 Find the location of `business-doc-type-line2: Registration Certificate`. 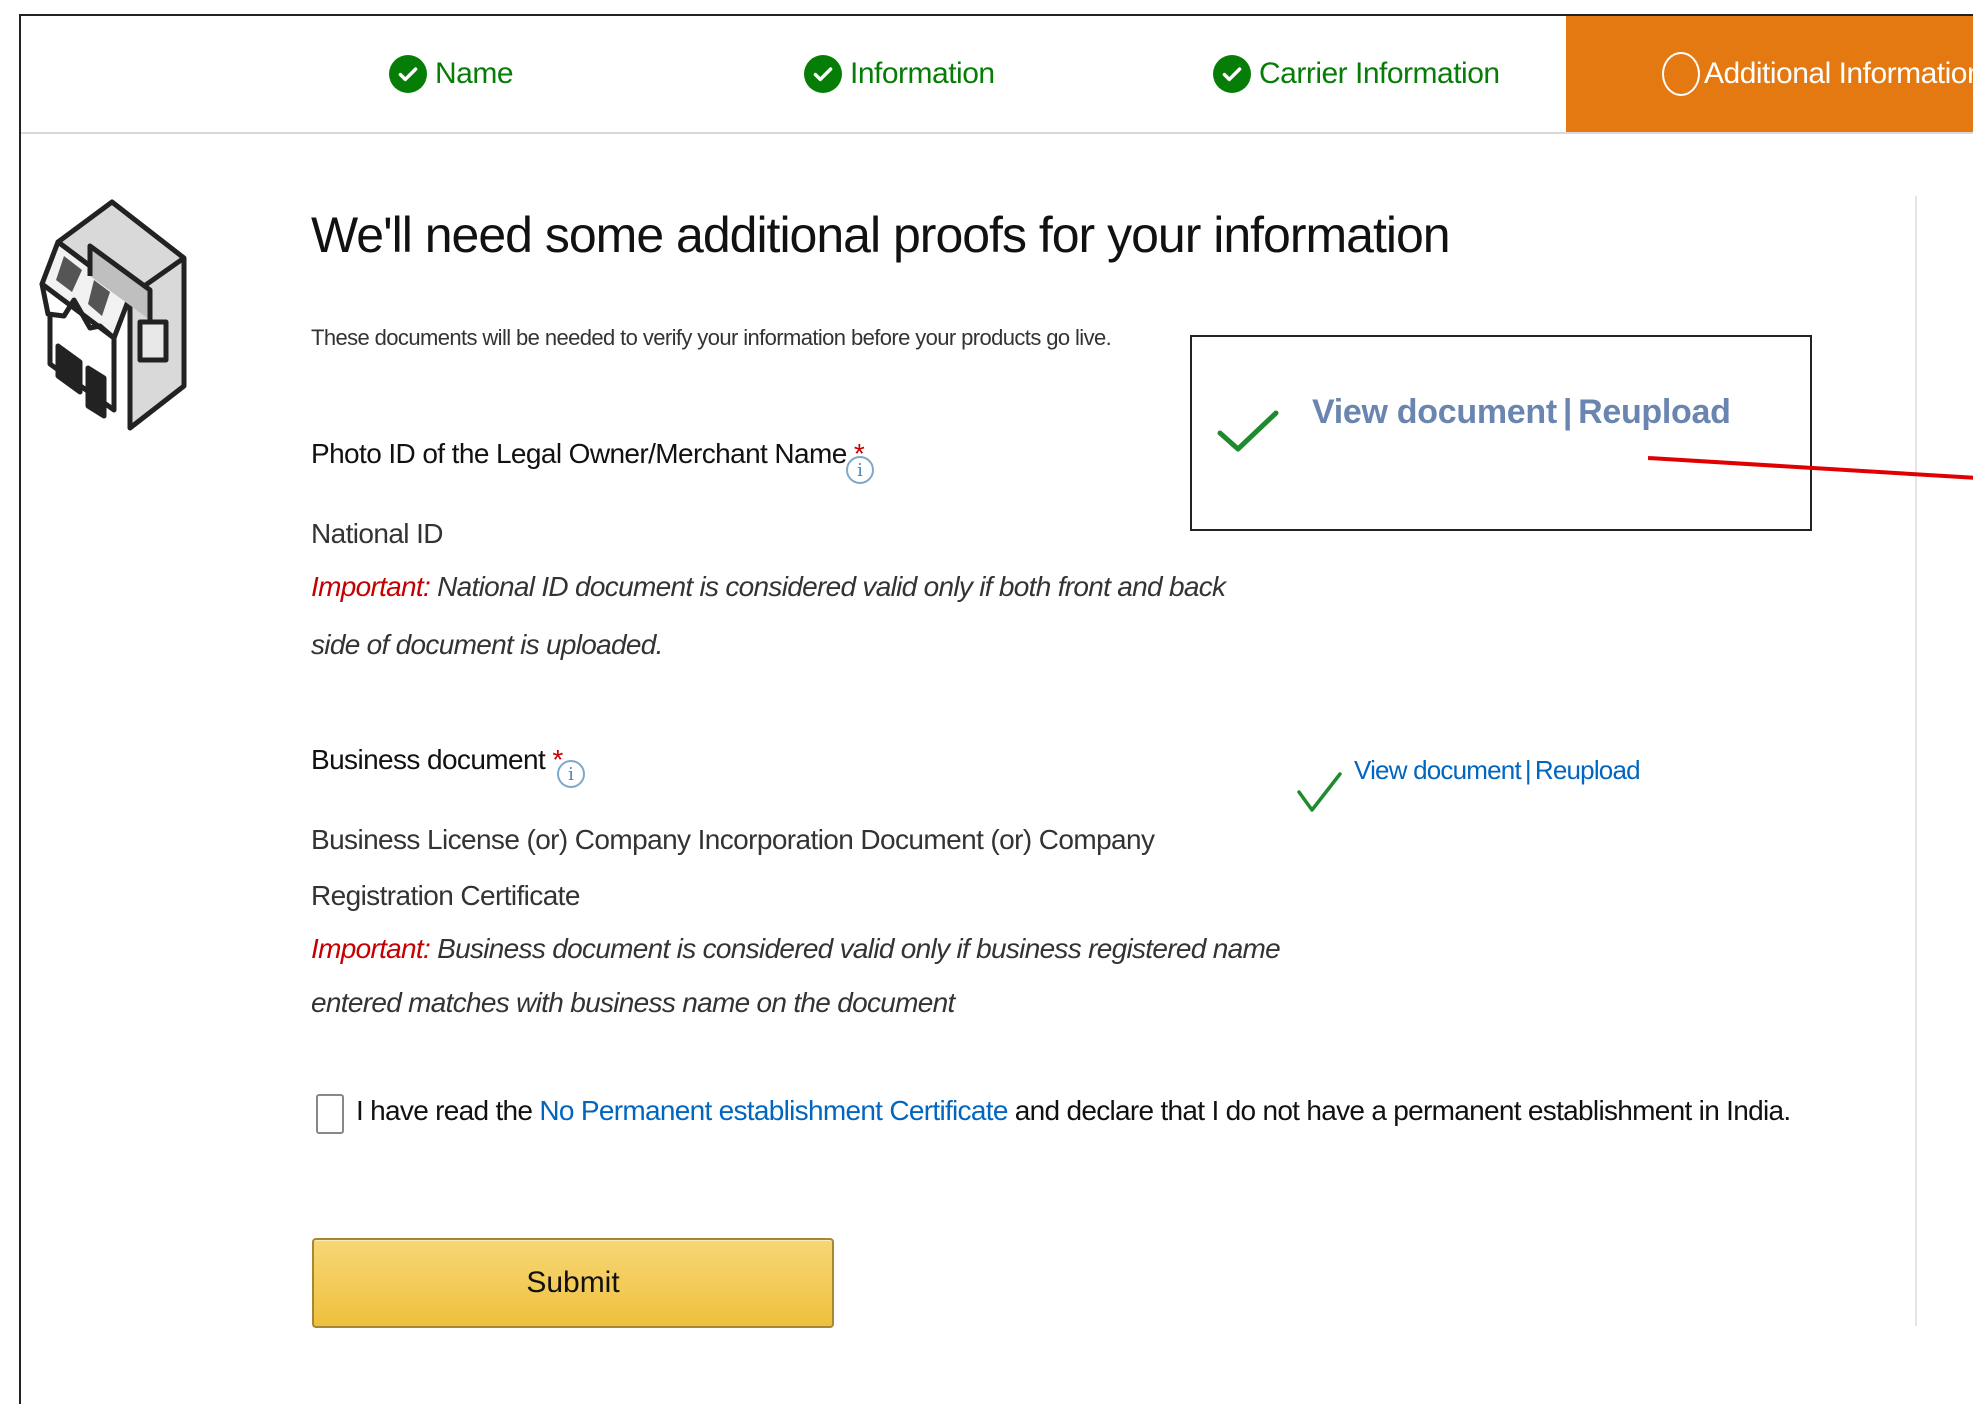

business-doc-type-line2: Registration Certificate is located at coordinates (445, 895).